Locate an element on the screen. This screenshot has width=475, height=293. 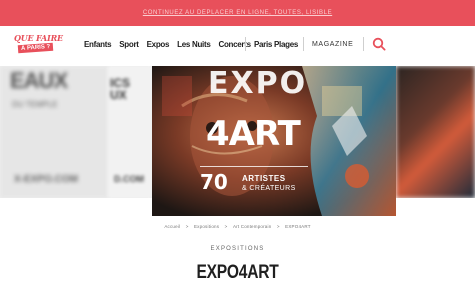
logo-text-line2: À PARIS ? is located at coordinates (35, 48).